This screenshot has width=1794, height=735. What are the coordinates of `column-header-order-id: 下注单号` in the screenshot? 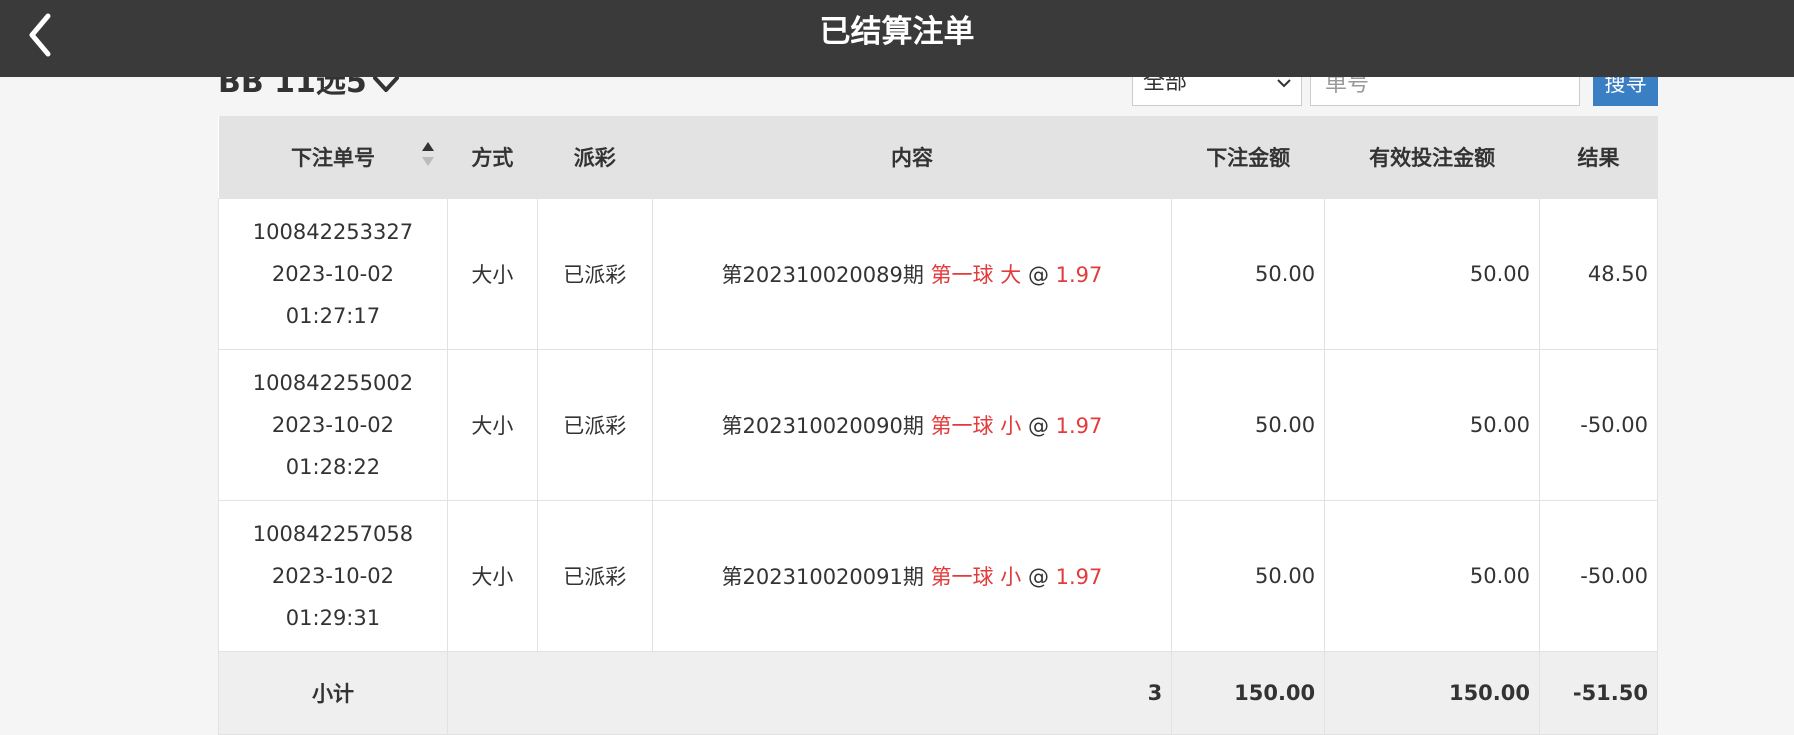 It's located at (333, 157).